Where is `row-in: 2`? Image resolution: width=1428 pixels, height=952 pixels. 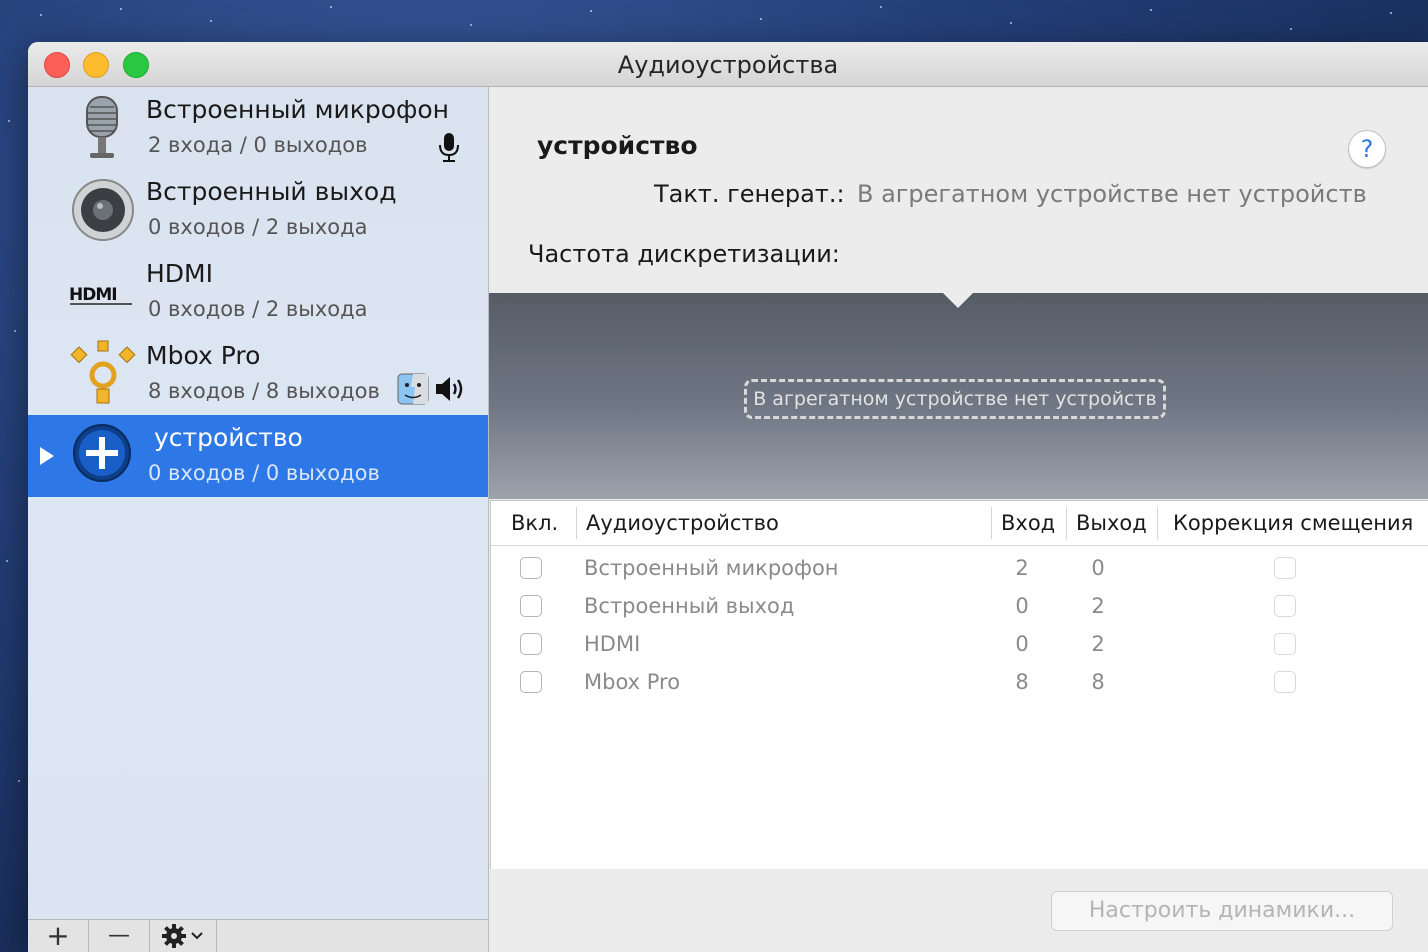
row-in: 2 is located at coordinates (1022, 568).